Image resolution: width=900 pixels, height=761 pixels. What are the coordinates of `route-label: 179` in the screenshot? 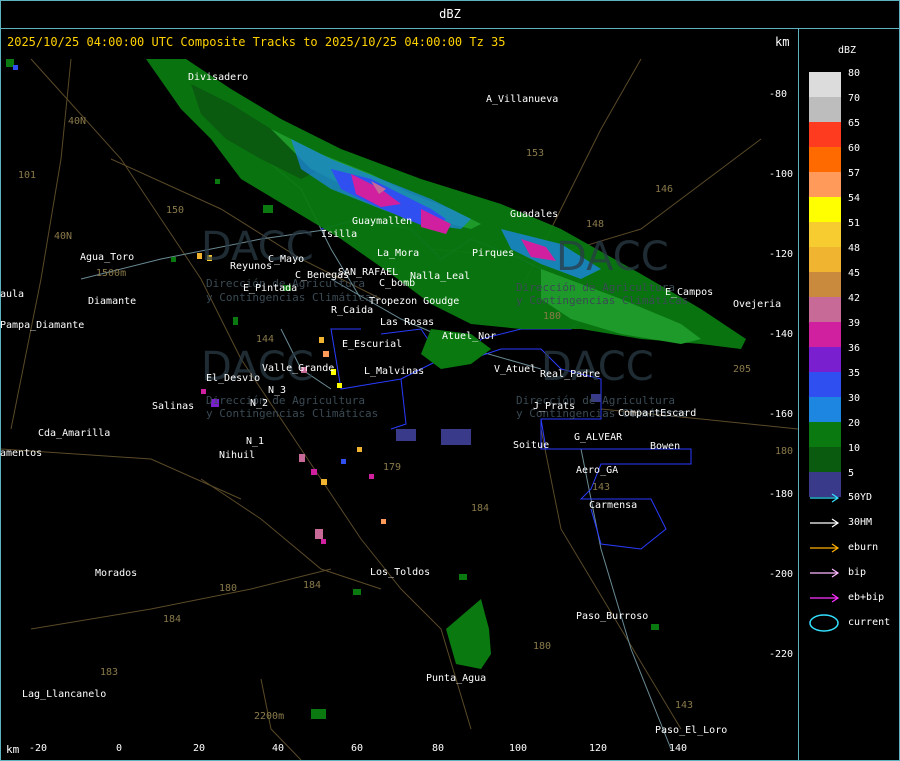 It's located at (392, 467).